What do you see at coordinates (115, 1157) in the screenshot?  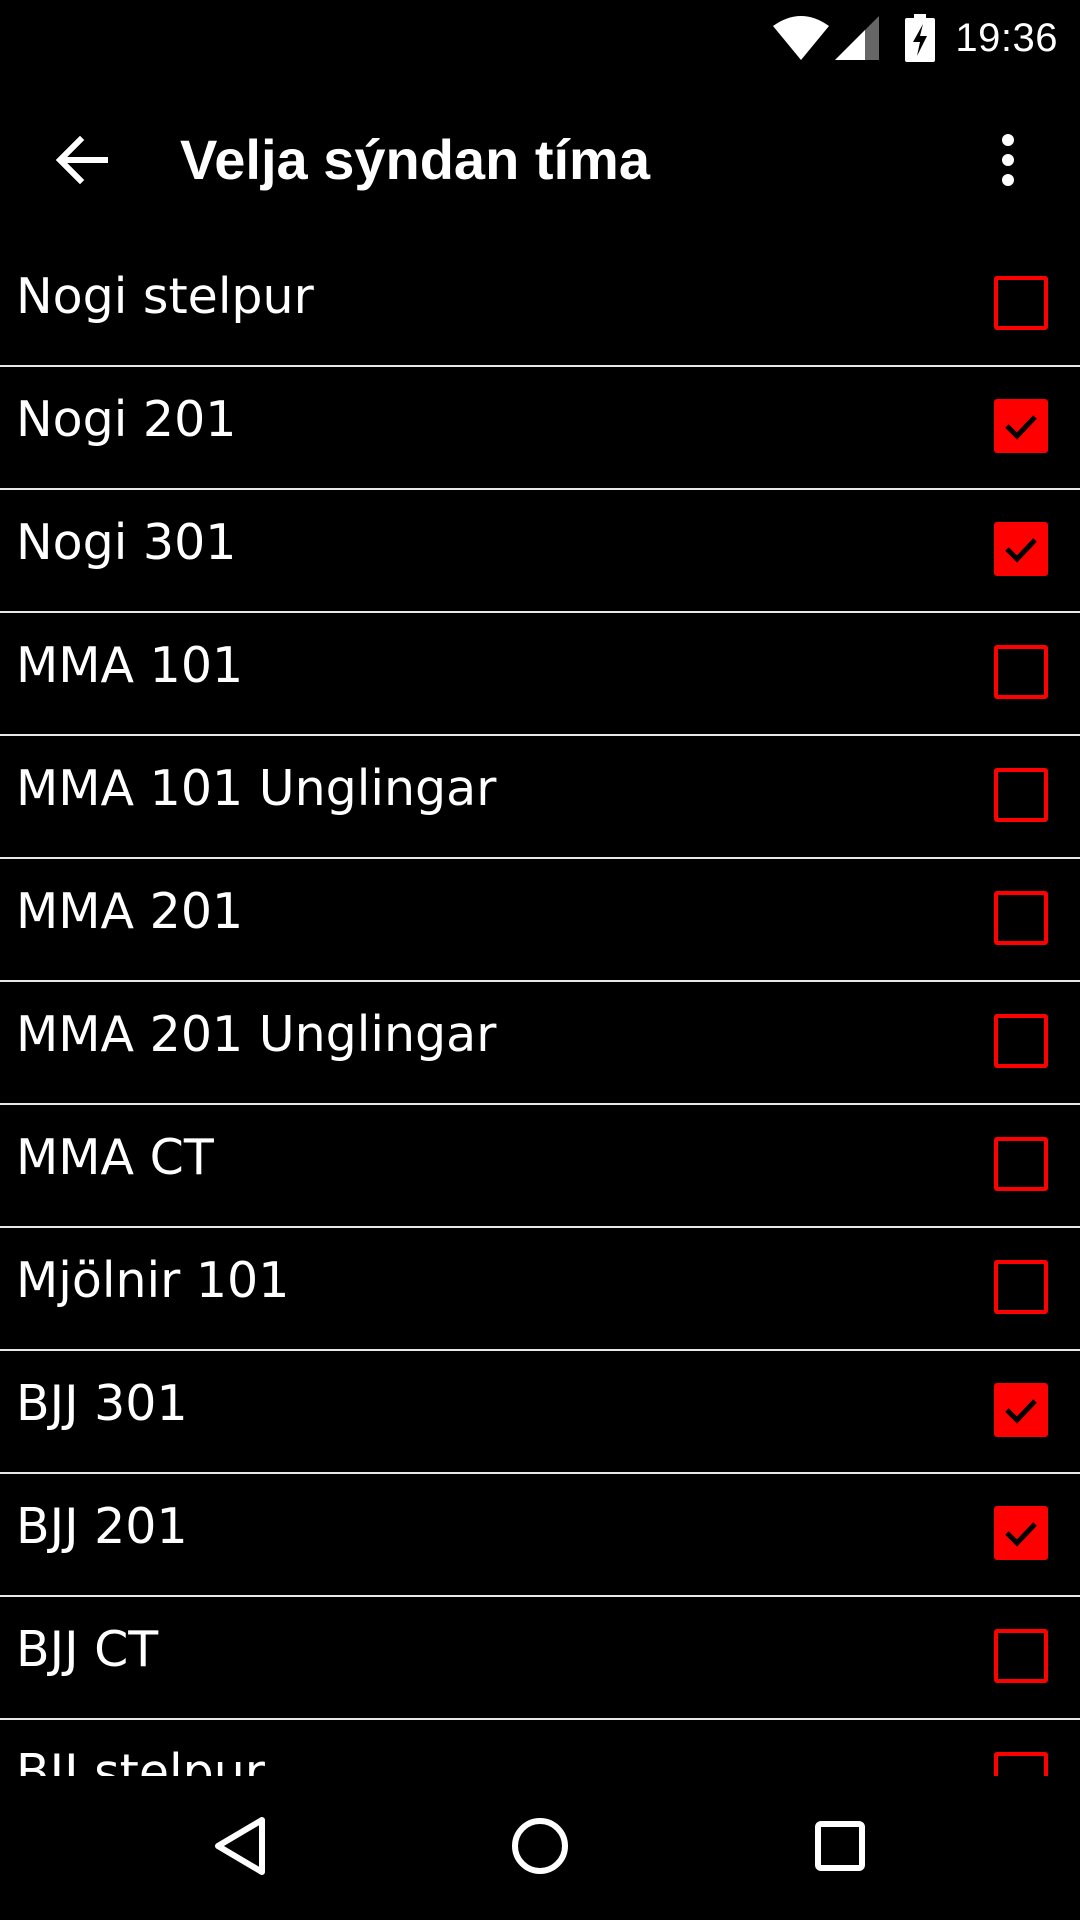 I see `list-item-label: MMA CT` at bounding box center [115, 1157].